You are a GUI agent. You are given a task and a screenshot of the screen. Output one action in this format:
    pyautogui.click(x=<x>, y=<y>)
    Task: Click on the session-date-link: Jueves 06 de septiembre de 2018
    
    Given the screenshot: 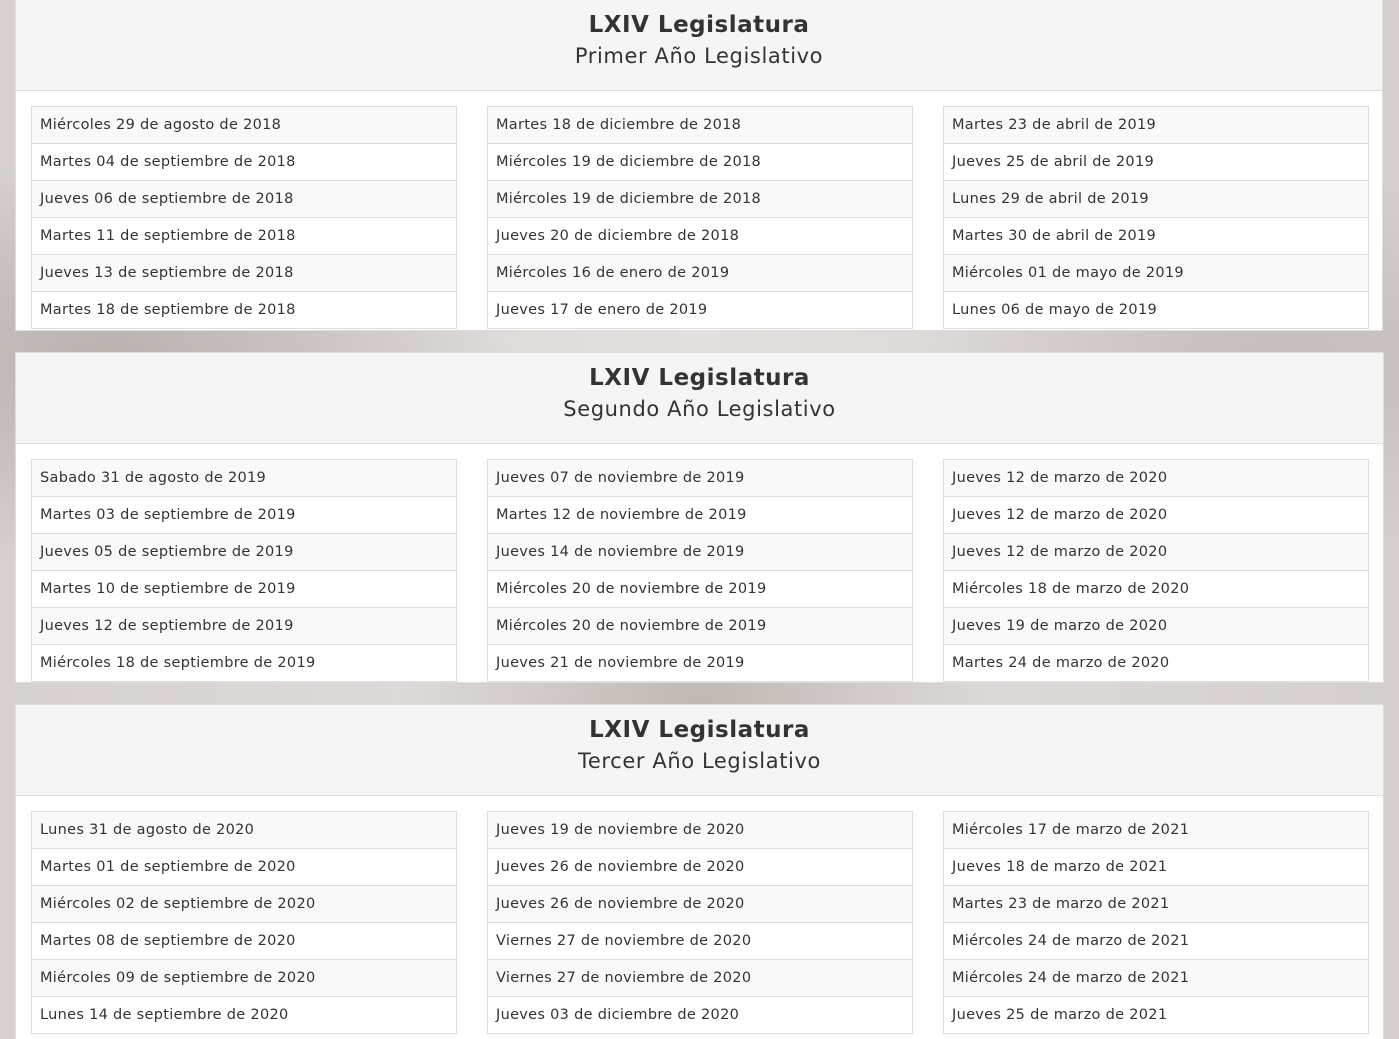 What is the action you would take?
    pyautogui.click(x=244, y=199)
    